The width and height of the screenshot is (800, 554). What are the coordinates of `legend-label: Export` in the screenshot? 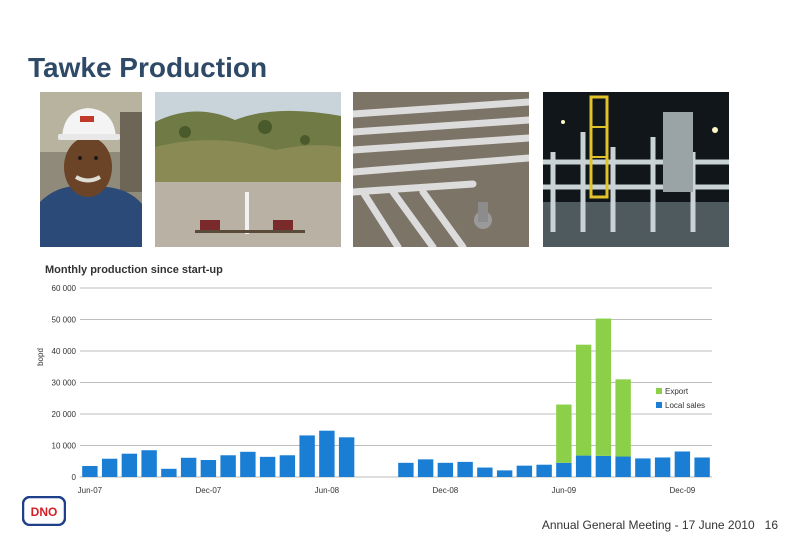 It's located at (677, 391).